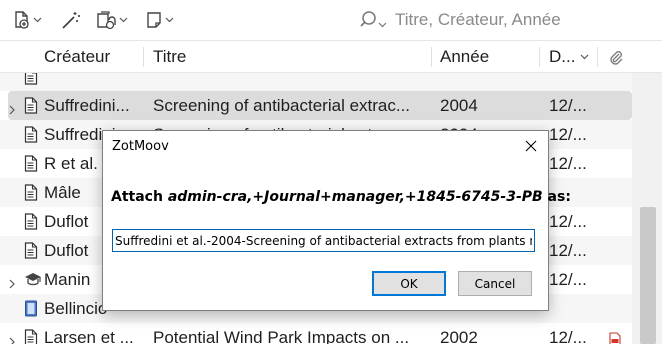 This screenshot has width=662, height=344. What do you see at coordinates (459, 336) in the screenshot?
I see `cell-year: 2002` at bounding box center [459, 336].